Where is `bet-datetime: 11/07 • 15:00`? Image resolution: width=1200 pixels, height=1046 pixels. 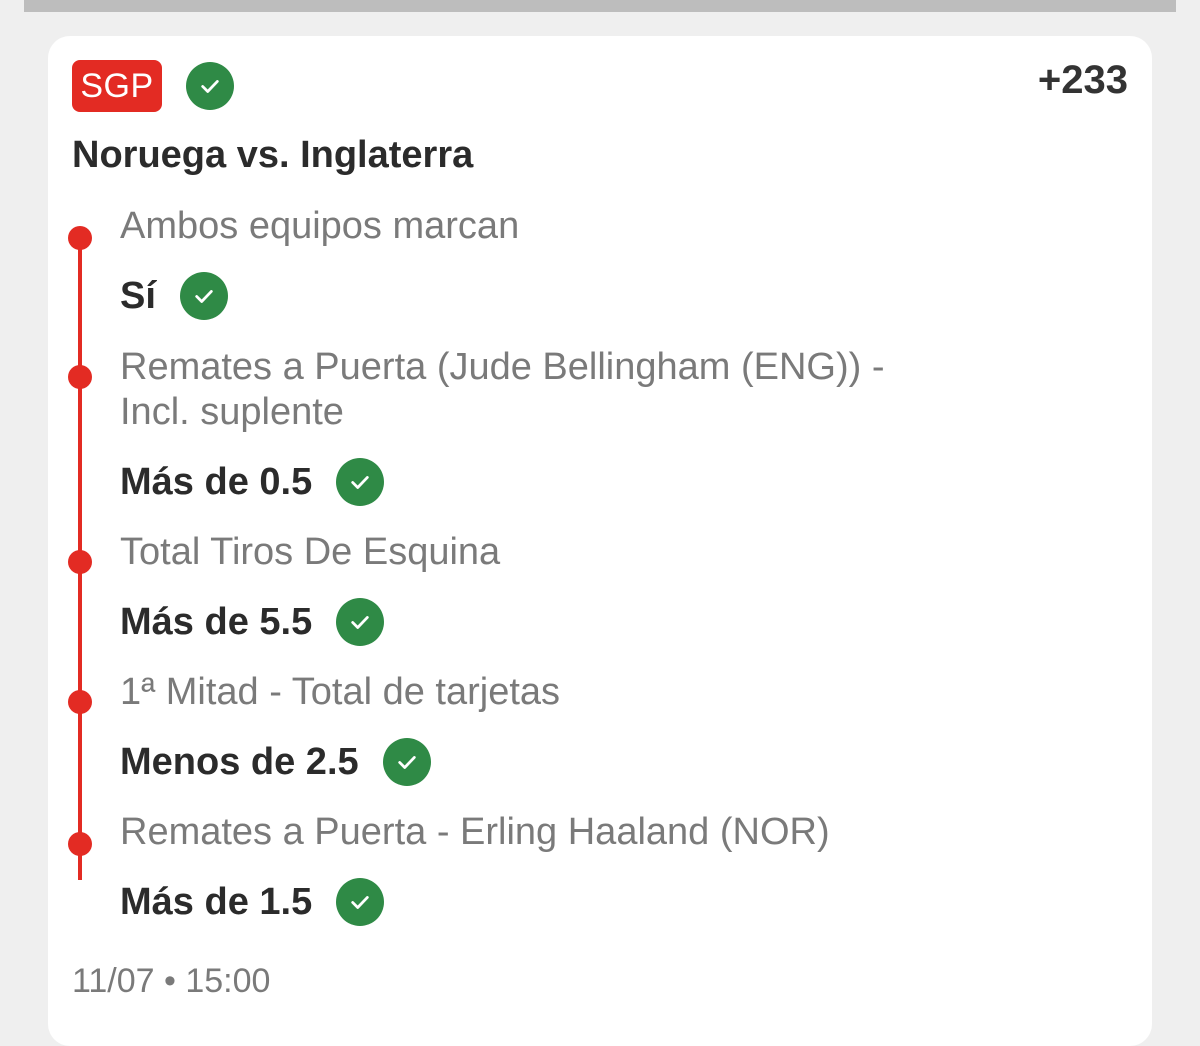 bet-datetime: 11/07 • 15:00 is located at coordinates (171, 981).